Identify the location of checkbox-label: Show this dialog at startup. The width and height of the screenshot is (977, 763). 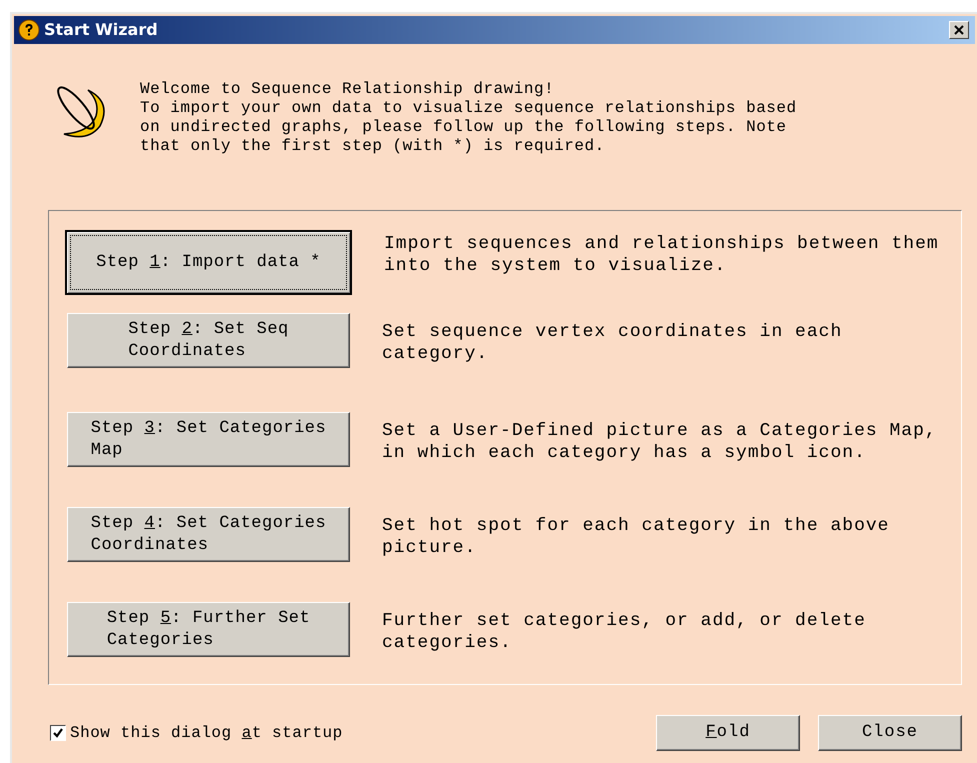
(206, 733).